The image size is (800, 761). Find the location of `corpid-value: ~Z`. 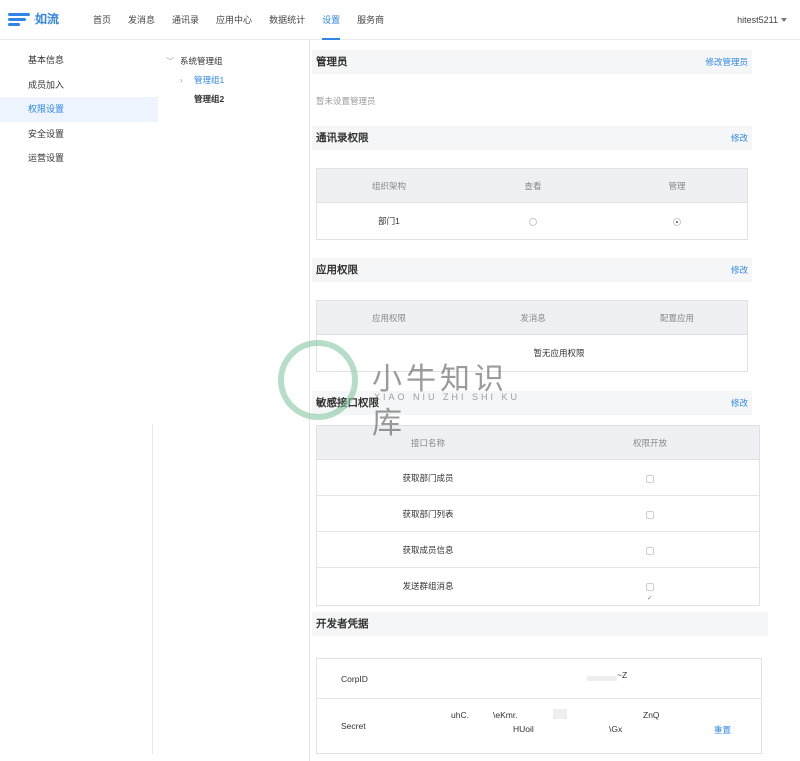

corpid-value: ~Z is located at coordinates (622, 675).